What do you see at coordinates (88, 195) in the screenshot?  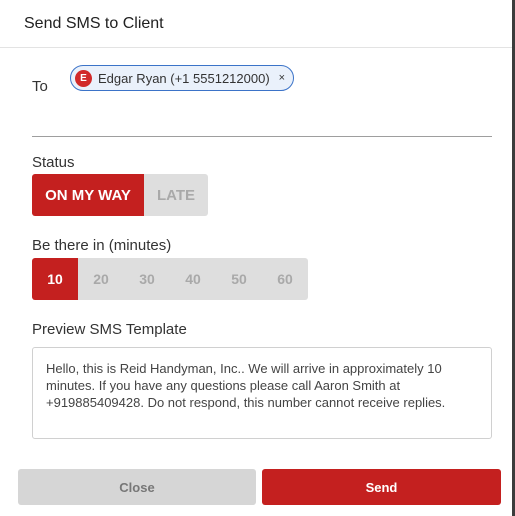 I see `status-option-on-my-way: ON MY WAY` at bounding box center [88, 195].